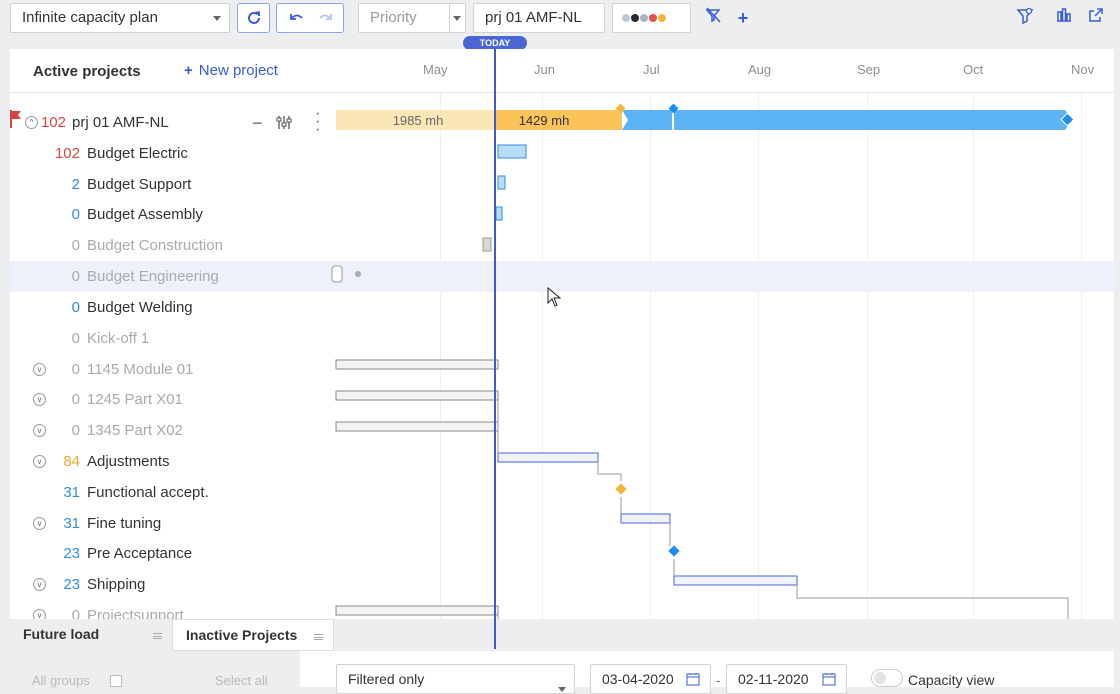 This screenshot has height=694, width=1120. Describe the element at coordinates (284, 122) in the screenshot. I see `sliders-icon` at that location.